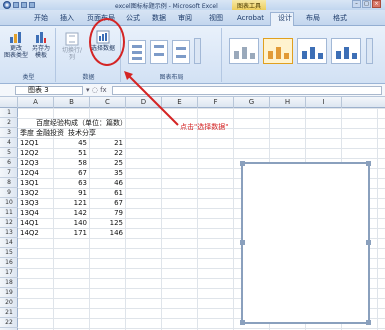 Image resolution: width=385 pixels, height=330 pixels. Describe the element at coordinates (144, 102) in the screenshot. I see `column-header: D` at that location.